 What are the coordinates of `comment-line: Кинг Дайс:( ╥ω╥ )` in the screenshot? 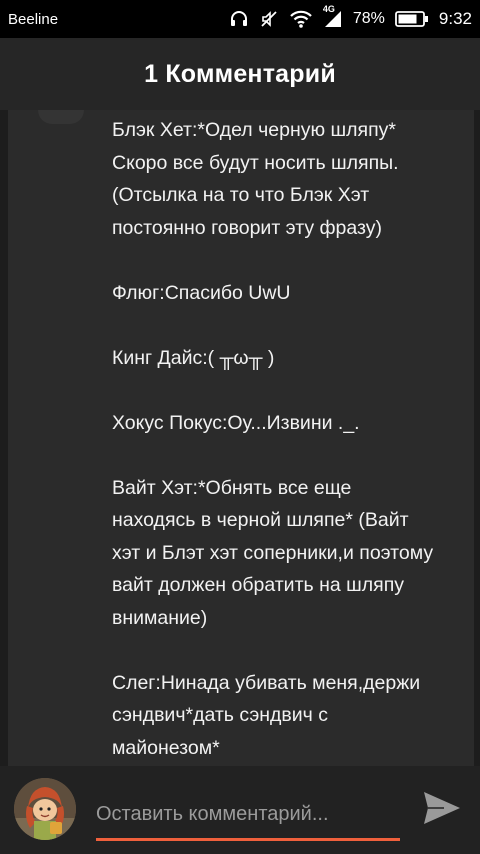 It's located at (193, 357).